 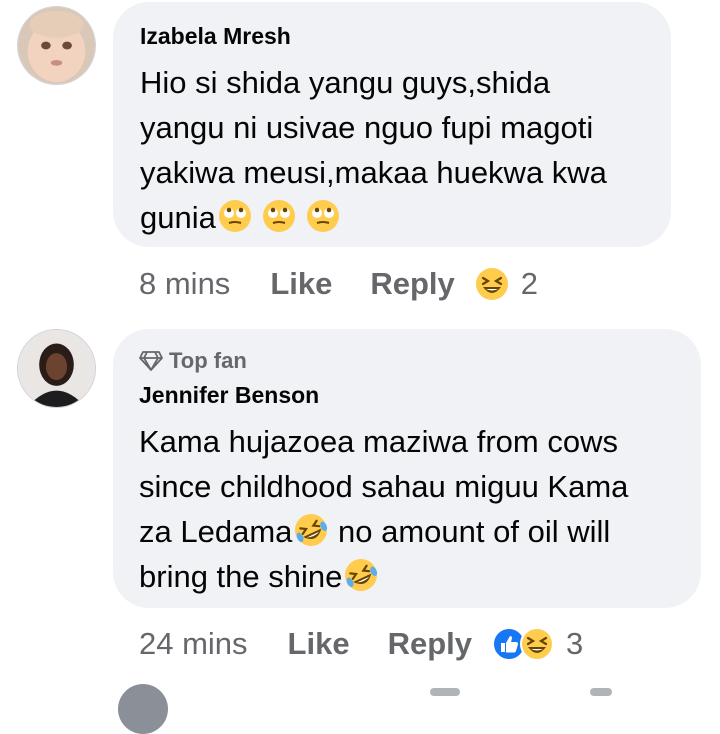 I want to click on baby-avatar-image, so click(x=56, y=45).